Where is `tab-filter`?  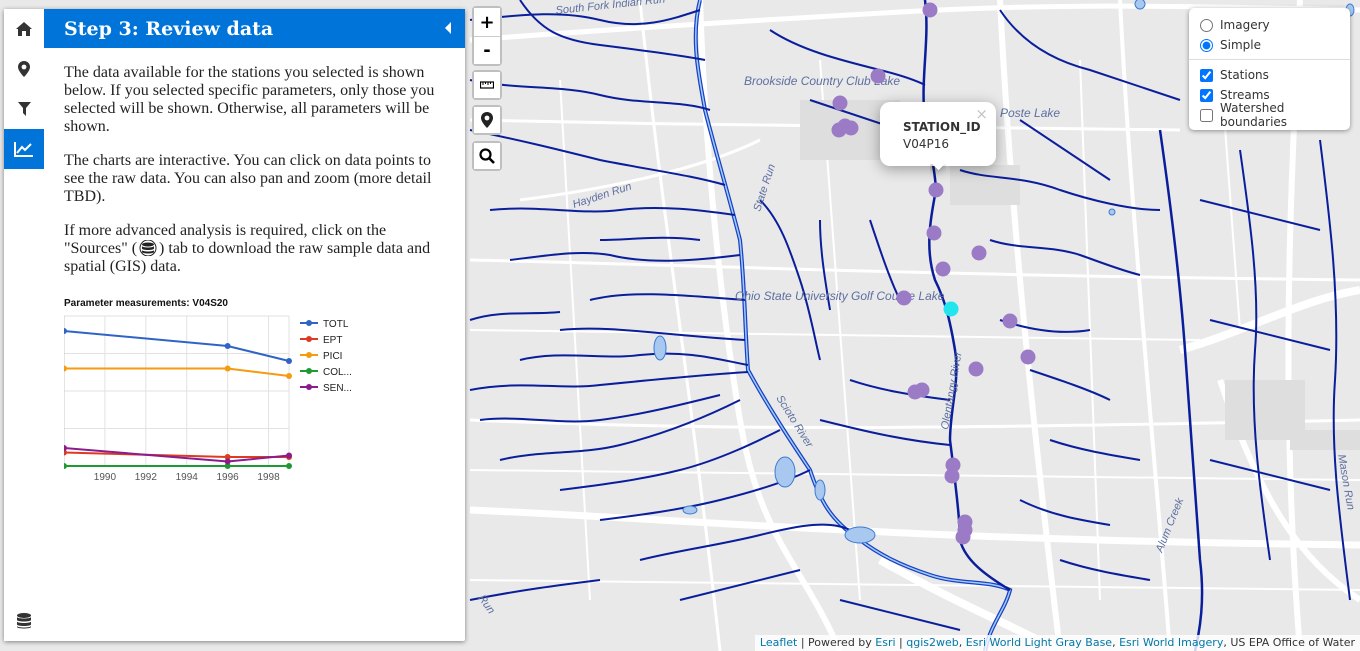 tab-filter is located at coordinates (24, 109).